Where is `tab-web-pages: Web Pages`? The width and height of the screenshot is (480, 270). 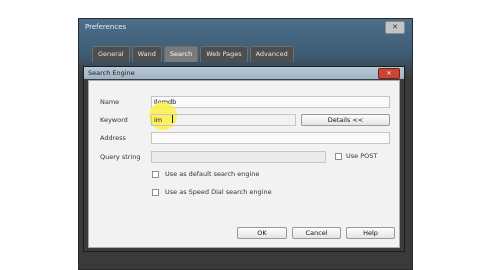
tab-web-pages: Web Pages is located at coordinates (224, 54).